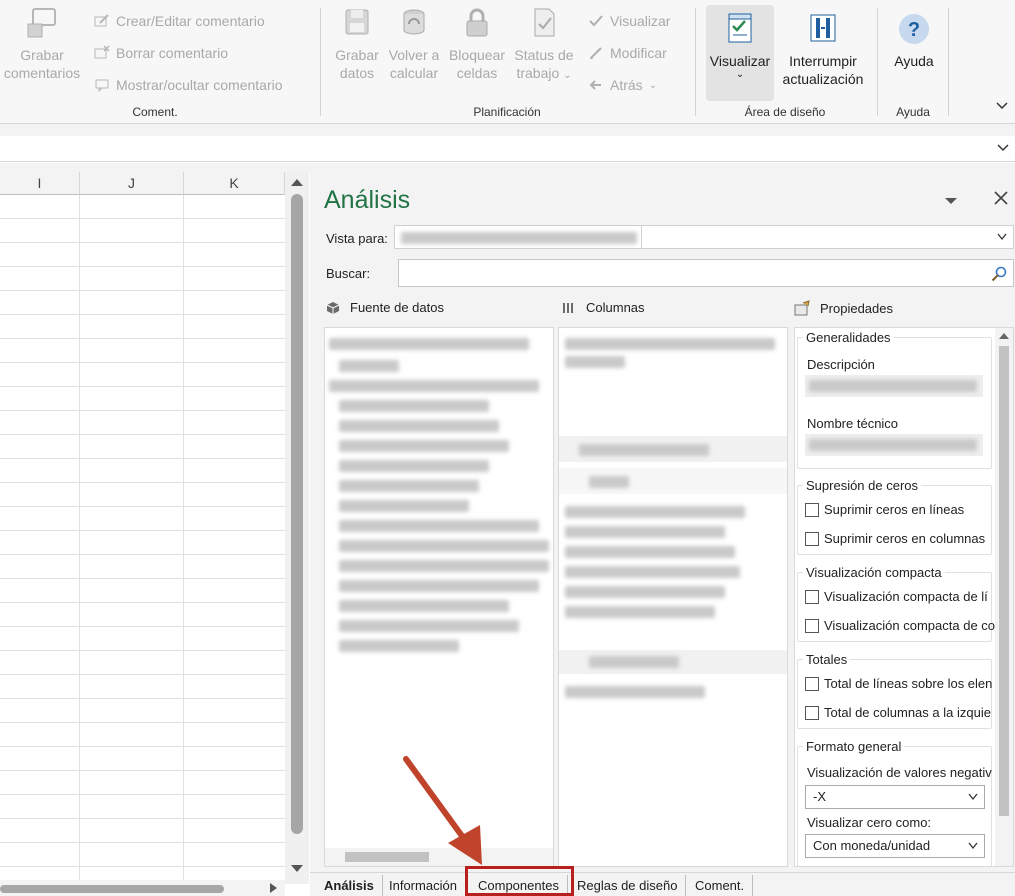  What do you see at coordinates (884, 509) in the screenshot?
I see `suprimir-ceros-lineas-checkbox: Suprimir ceros en líneas` at bounding box center [884, 509].